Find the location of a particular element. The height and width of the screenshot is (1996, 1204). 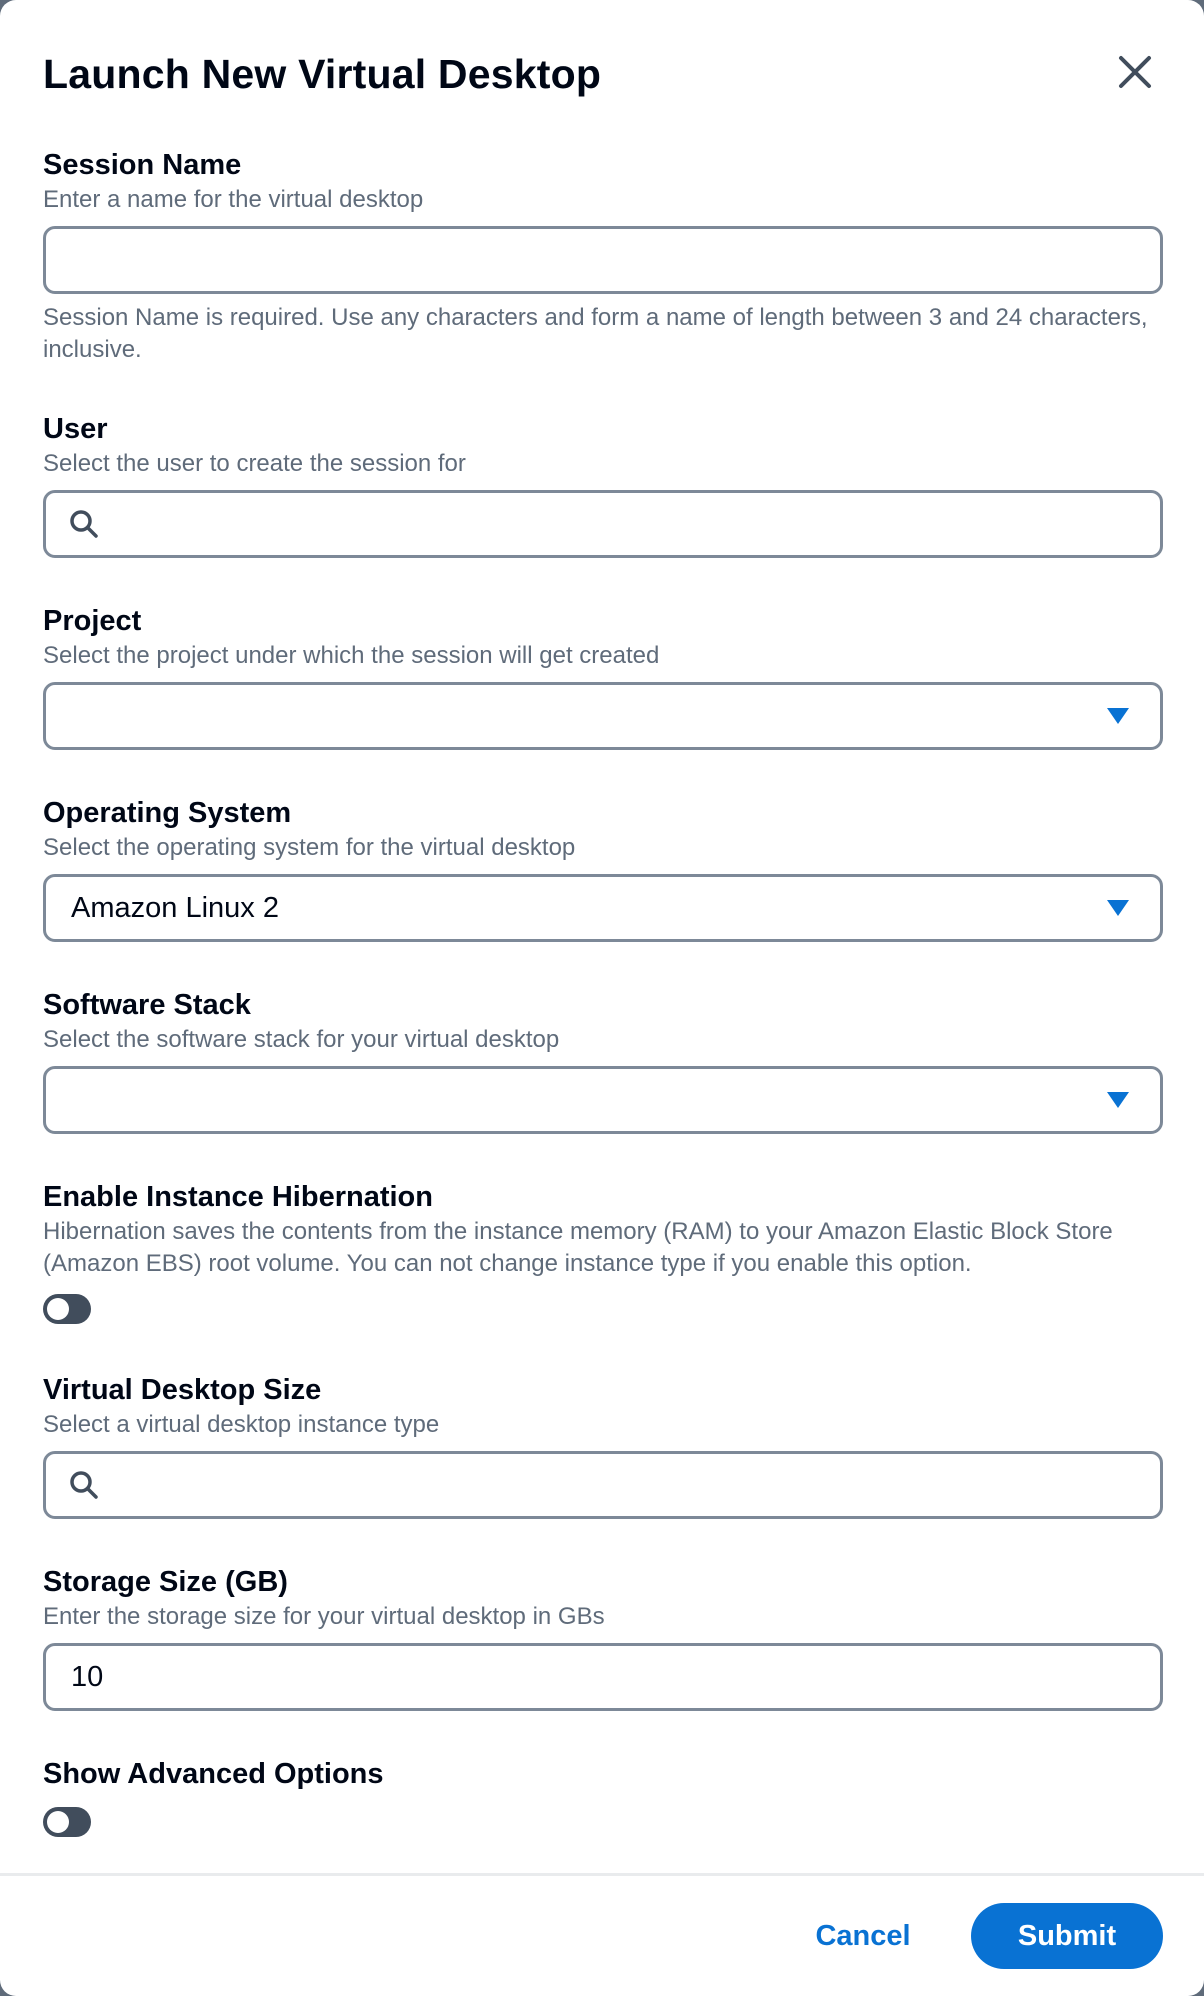

advanced-options-field: Show Advanced Options is located at coordinates (603, 1796).